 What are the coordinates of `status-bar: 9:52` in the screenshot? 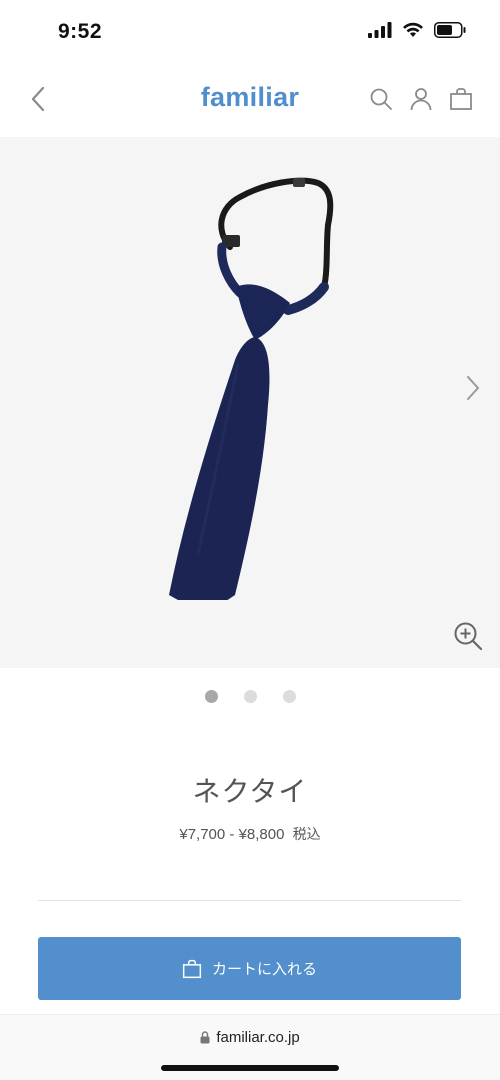 It's located at (250, 33).